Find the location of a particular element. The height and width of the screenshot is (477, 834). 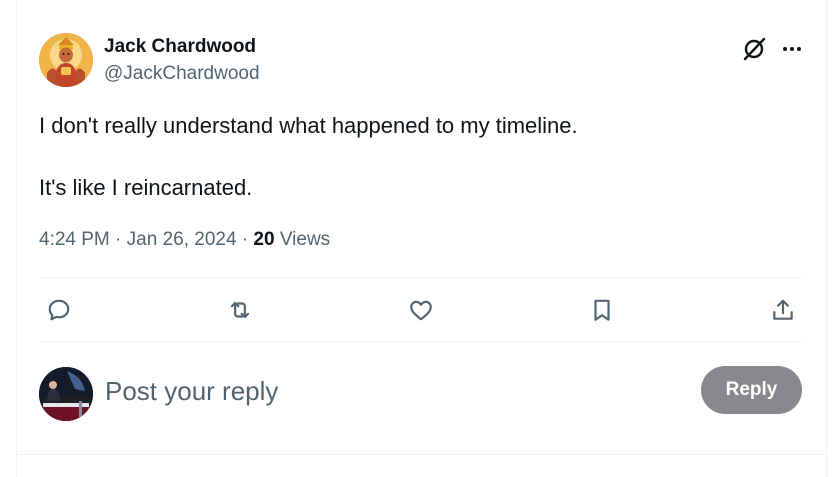

like-button is located at coordinates (421, 310).